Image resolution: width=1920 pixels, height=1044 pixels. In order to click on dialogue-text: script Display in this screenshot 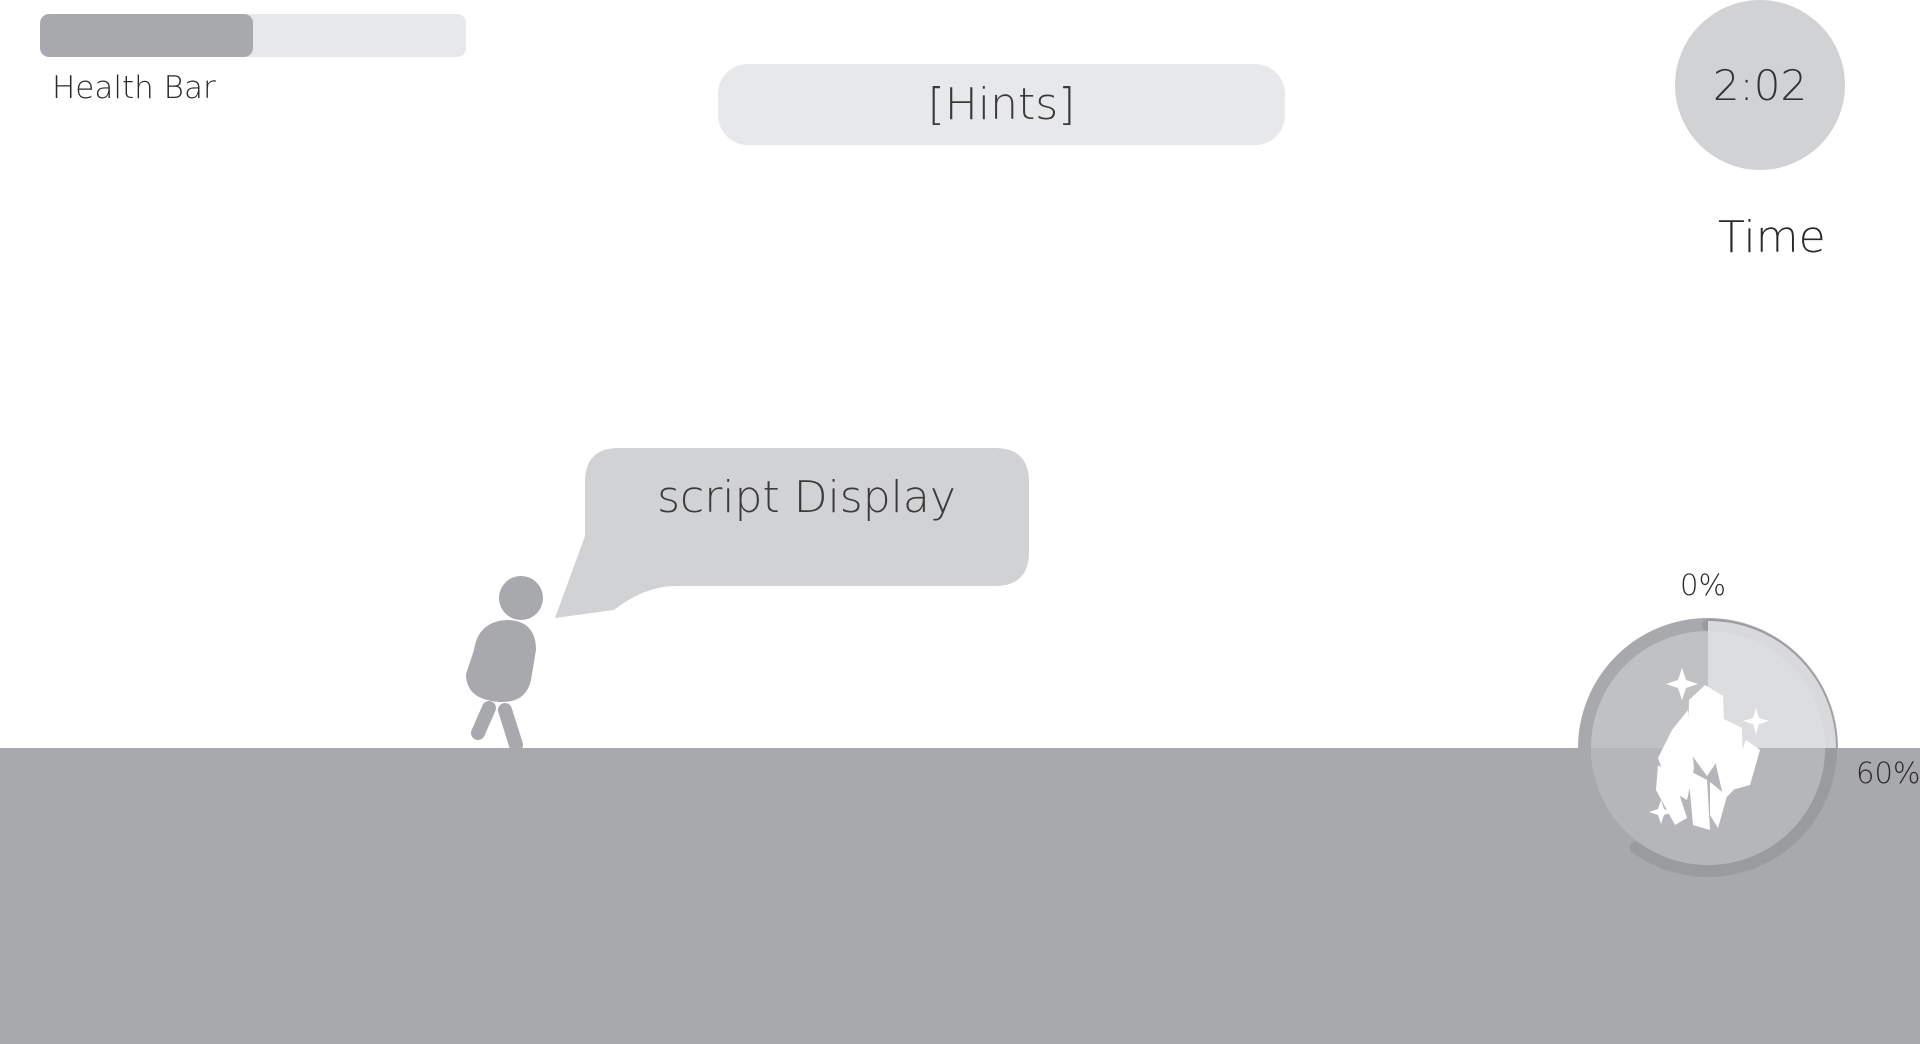, I will do `click(806, 497)`.